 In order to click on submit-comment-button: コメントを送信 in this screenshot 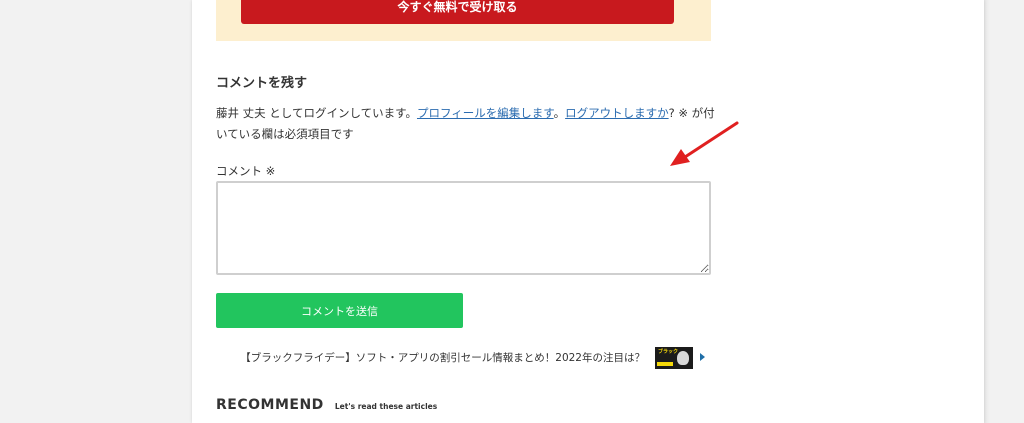, I will do `click(339, 310)`.